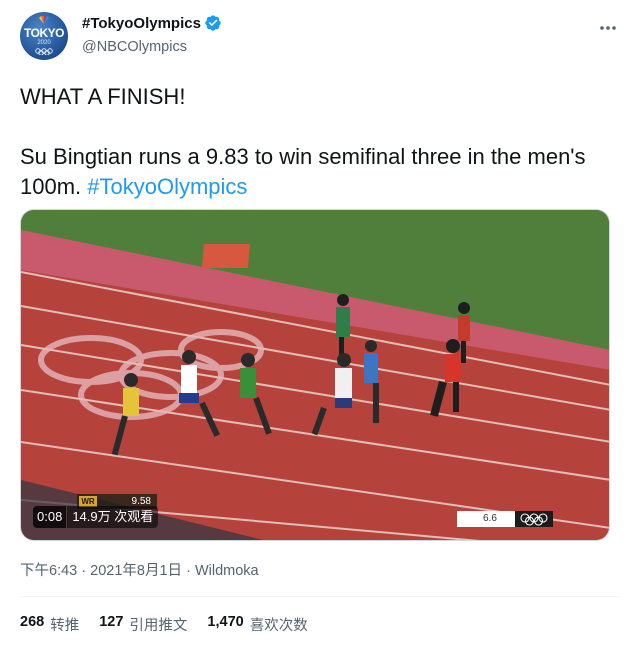 This screenshot has width=640, height=646. What do you see at coordinates (113, 517) in the screenshot?
I see `video-view-count: 14.9万 次观看` at bounding box center [113, 517].